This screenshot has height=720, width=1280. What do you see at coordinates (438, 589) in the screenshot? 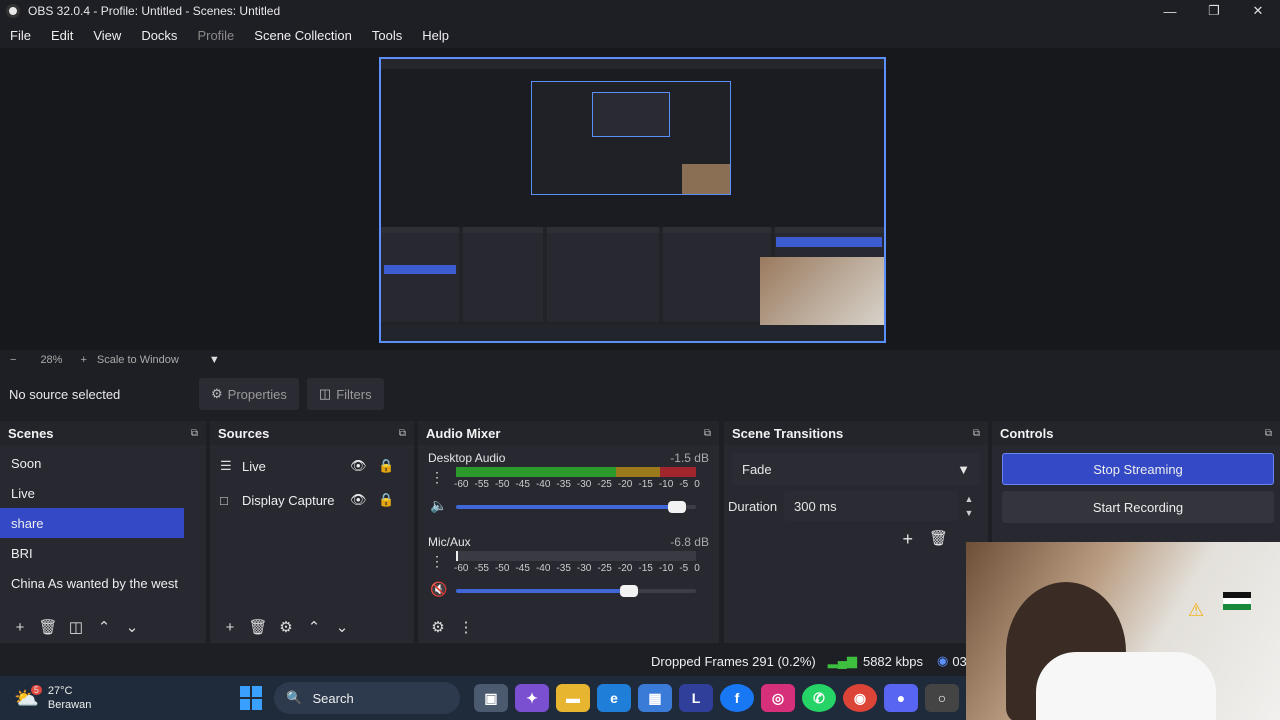
I see `speaker-muted-icon: 🔇` at bounding box center [438, 589].